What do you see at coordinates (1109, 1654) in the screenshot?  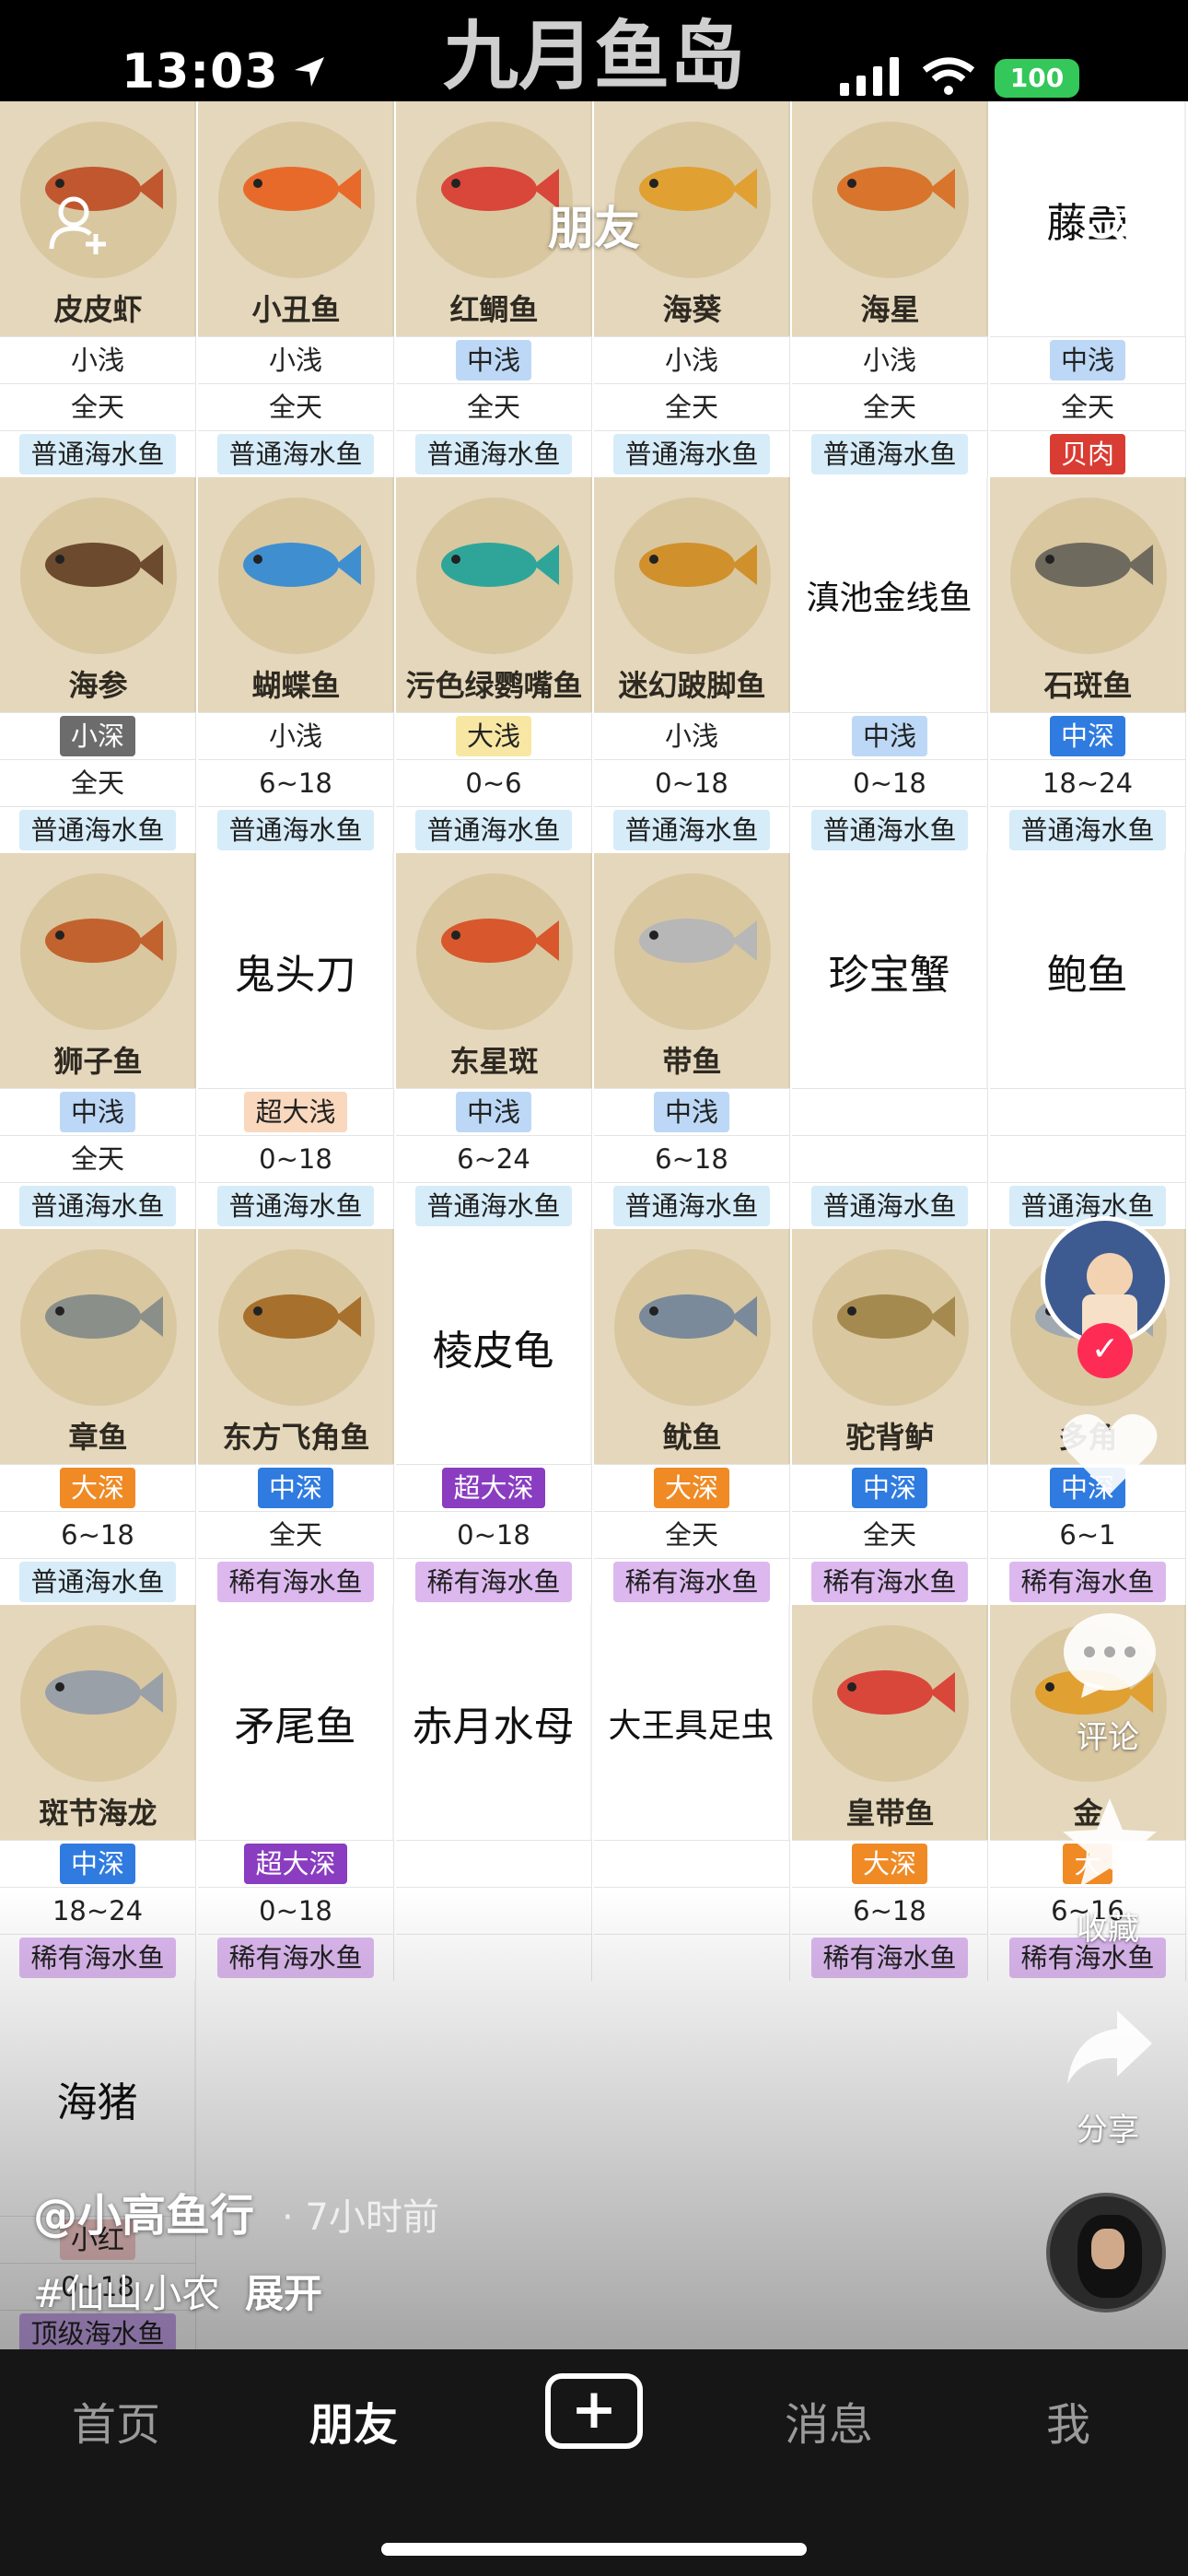 I see `comment-icon` at bounding box center [1109, 1654].